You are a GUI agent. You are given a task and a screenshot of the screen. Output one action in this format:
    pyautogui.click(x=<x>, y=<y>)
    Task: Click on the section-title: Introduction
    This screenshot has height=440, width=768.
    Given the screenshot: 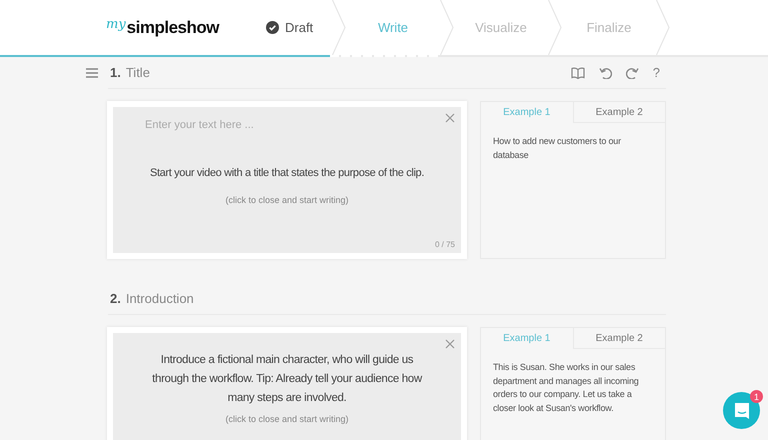 What is the action you would take?
    pyautogui.click(x=160, y=298)
    